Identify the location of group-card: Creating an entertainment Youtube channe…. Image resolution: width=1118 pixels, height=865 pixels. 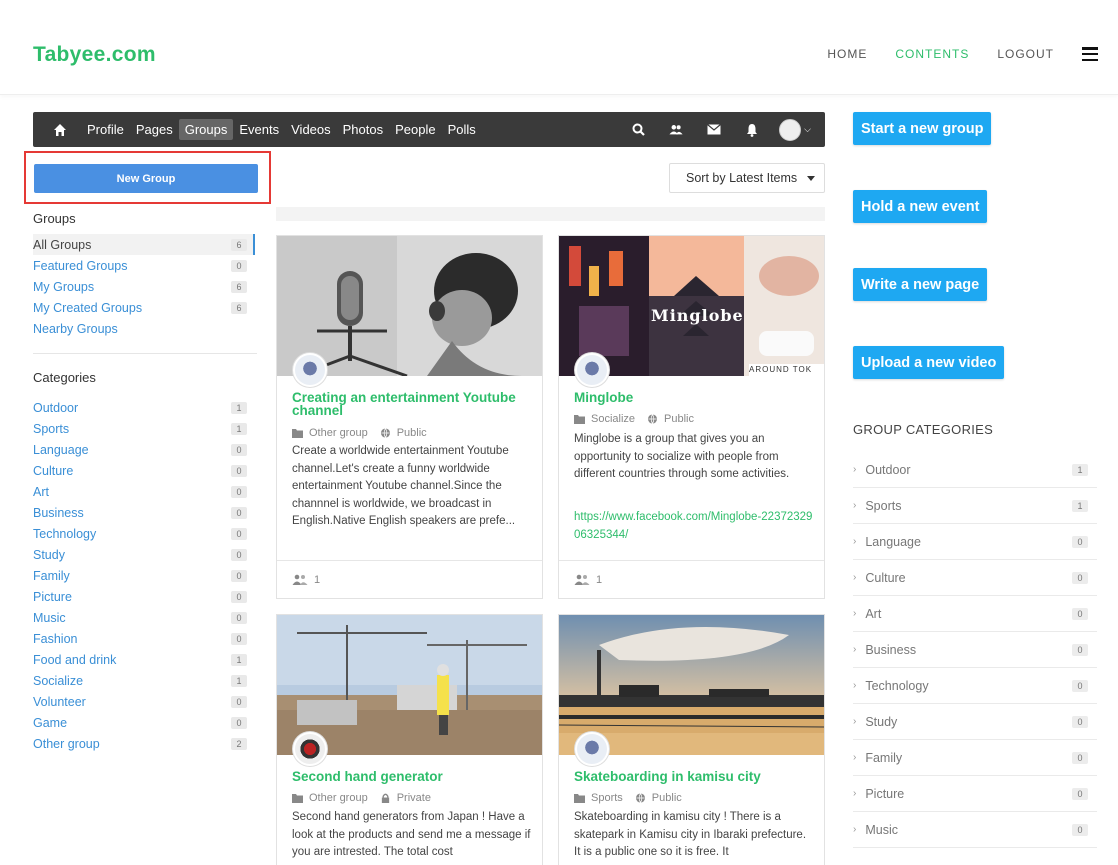
(409, 417).